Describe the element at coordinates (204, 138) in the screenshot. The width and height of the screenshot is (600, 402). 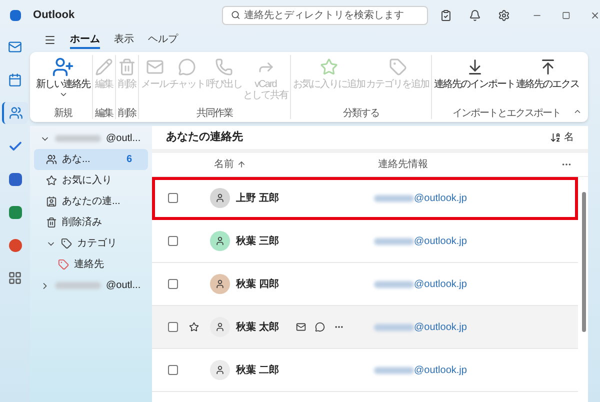
I see `list-title: あなたの連絡先` at that location.